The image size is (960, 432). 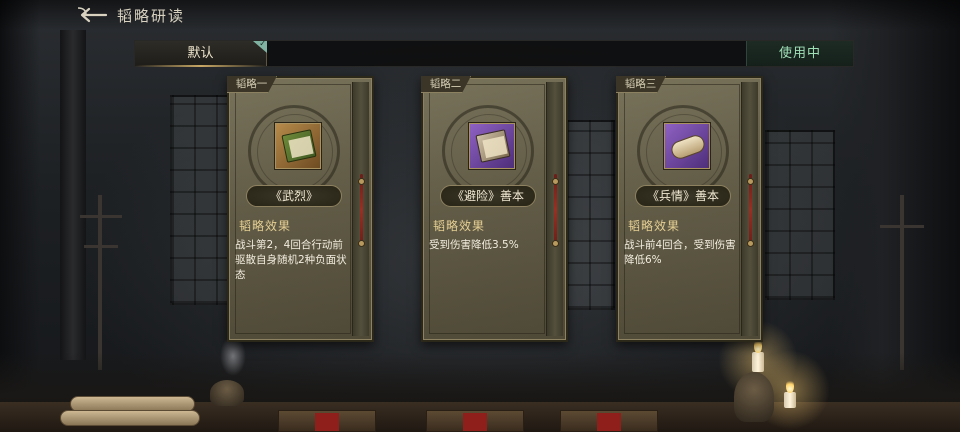 What do you see at coordinates (488, 196) in the screenshot?
I see `strategy-name: 《避险》善本` at bounding box center [488, 196].